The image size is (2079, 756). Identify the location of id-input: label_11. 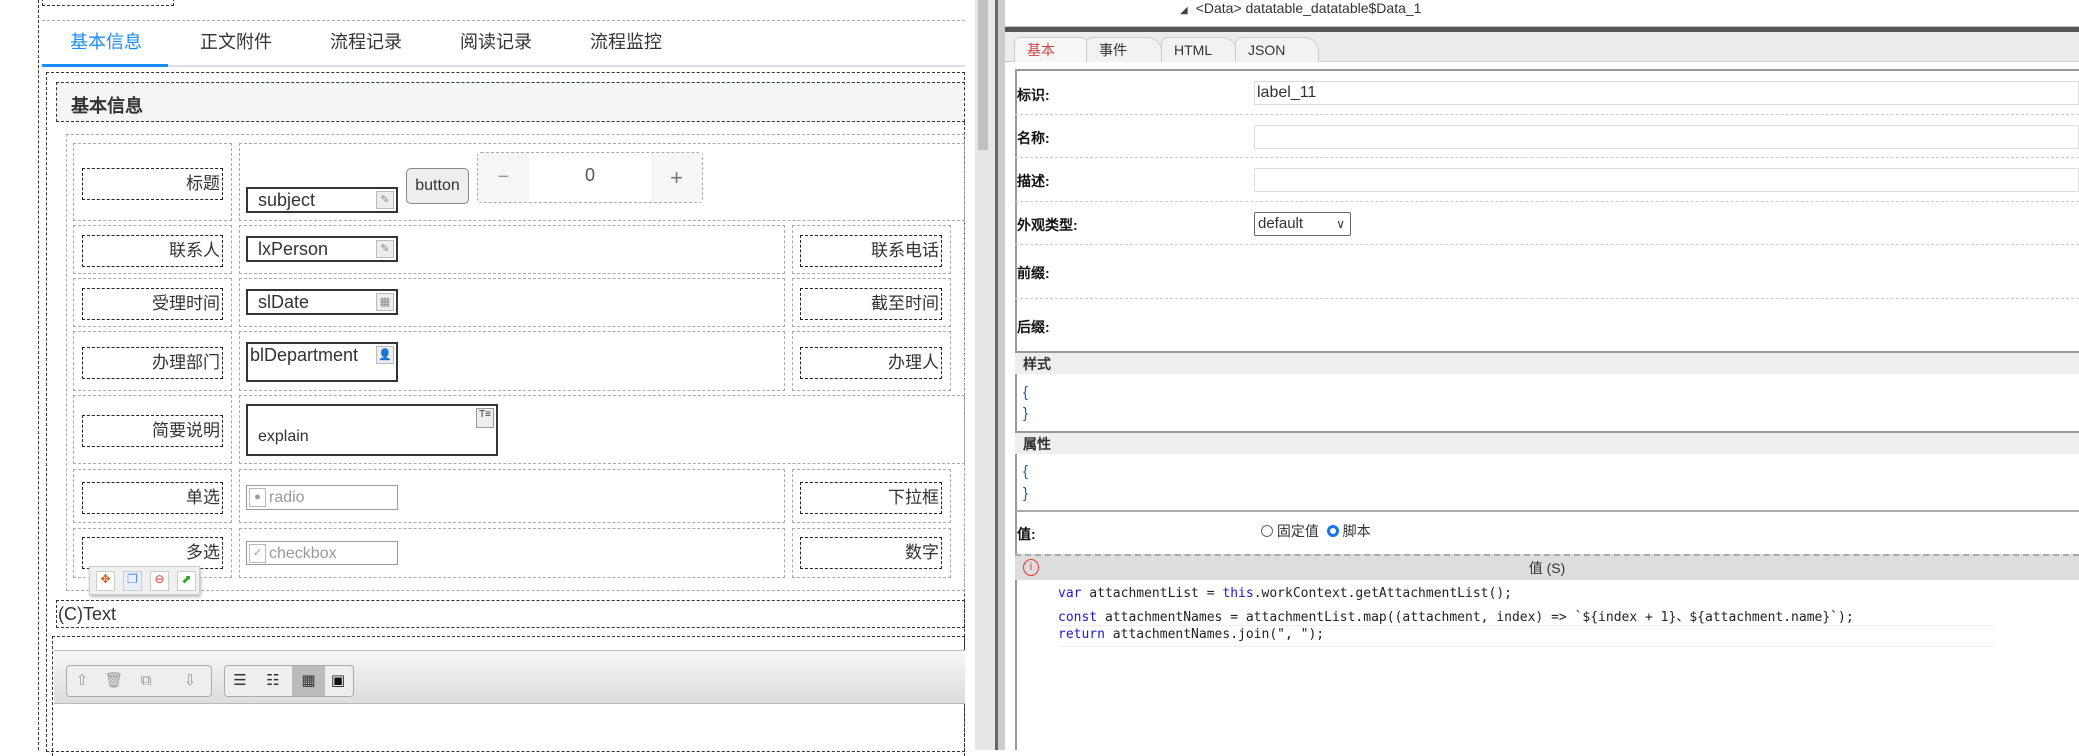
(1666, 93).